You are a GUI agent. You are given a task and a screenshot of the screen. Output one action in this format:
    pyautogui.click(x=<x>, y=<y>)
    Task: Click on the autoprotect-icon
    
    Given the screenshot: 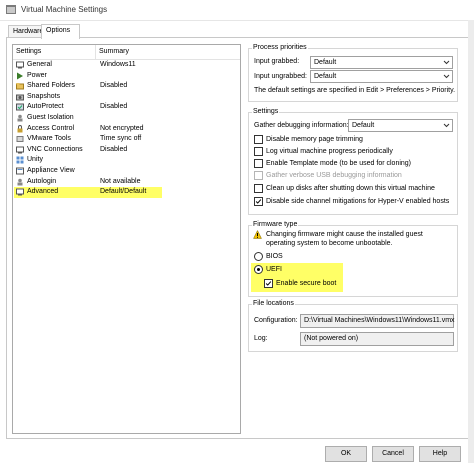 What is the action you would take?
    pyautogui.click(x=20, y=107)
    